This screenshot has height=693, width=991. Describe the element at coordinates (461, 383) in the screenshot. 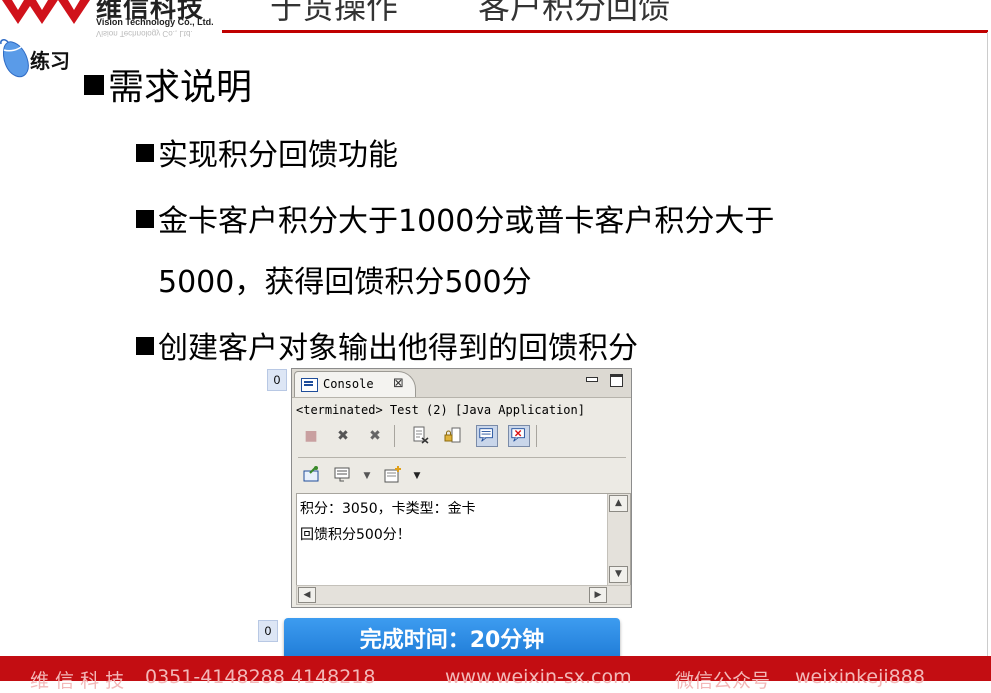

I see `console-tab-strip: Console ⊠` at that location.